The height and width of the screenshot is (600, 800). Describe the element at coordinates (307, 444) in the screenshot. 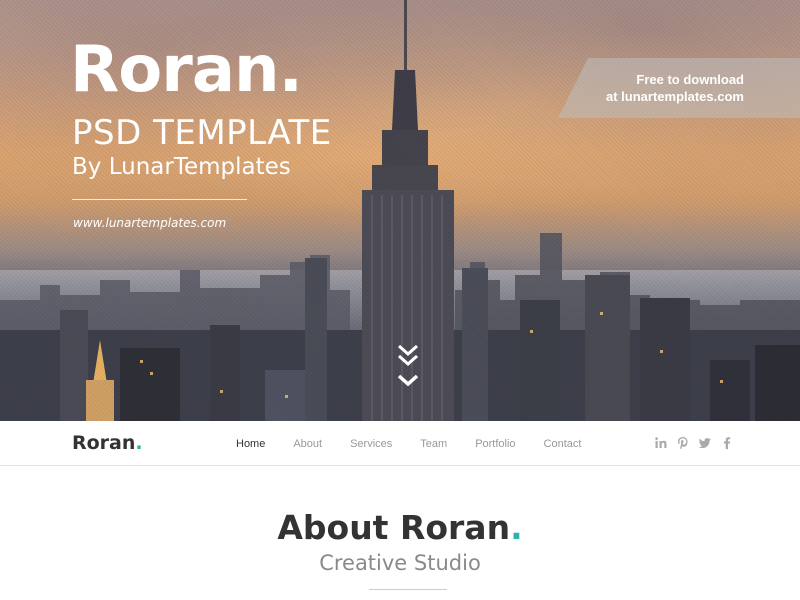

I see `nav-item-about: About` at that location.